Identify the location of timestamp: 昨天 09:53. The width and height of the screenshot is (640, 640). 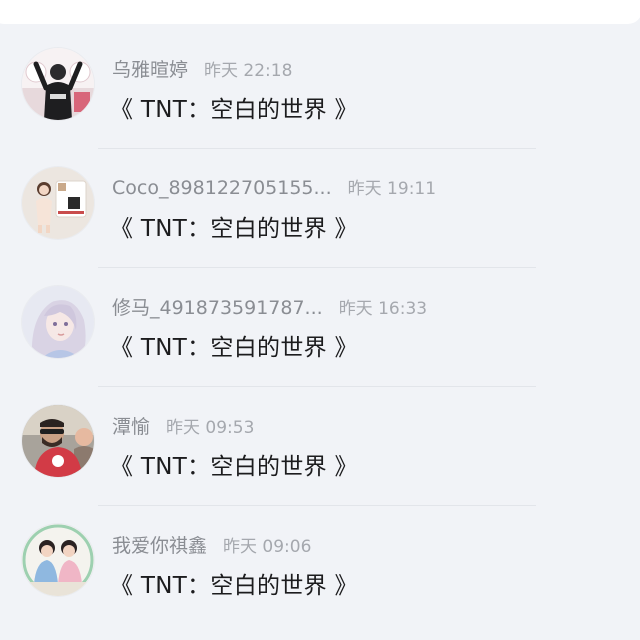
(210, 428).